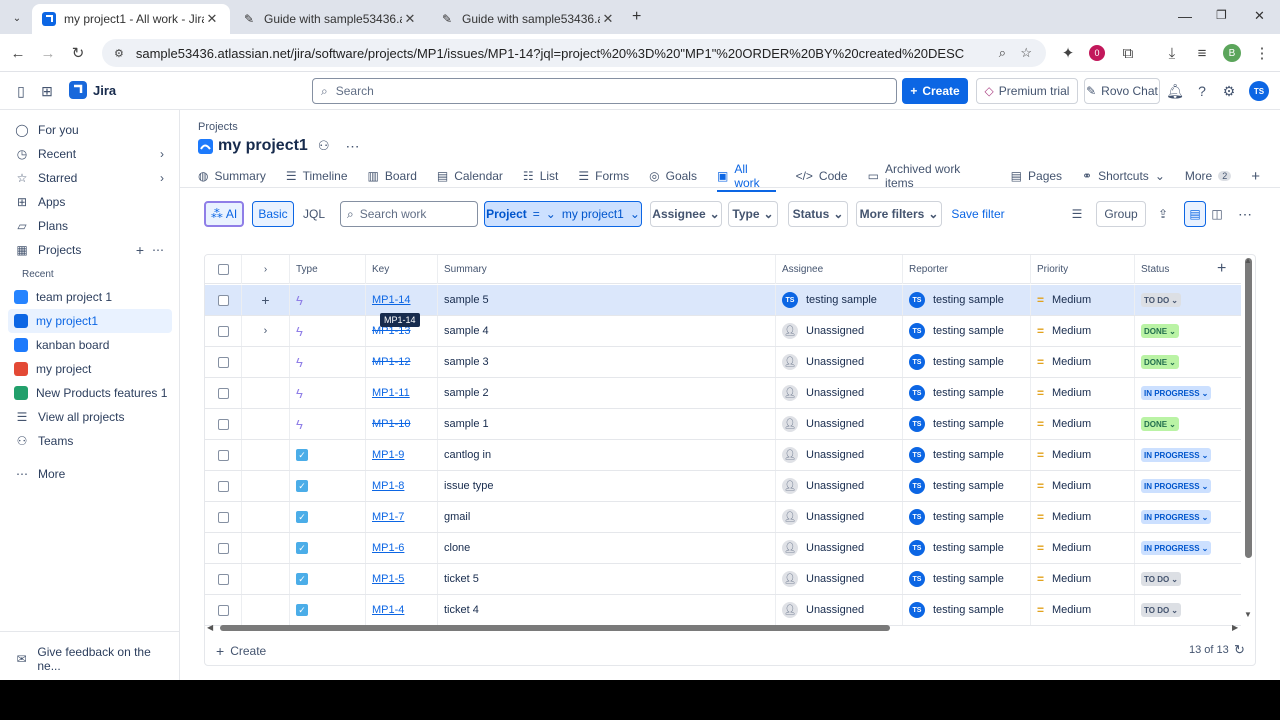  What do you see at coordinates (1202, 91) in the screenshot?
I see `help-icon: ?` at bounding box center [1202, 91].